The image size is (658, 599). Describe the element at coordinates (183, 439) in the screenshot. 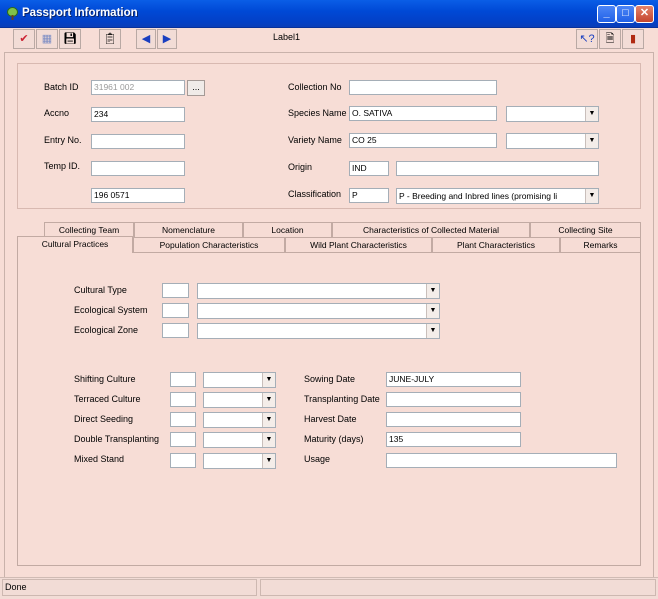

I see `double-transplanting-code` at that location.